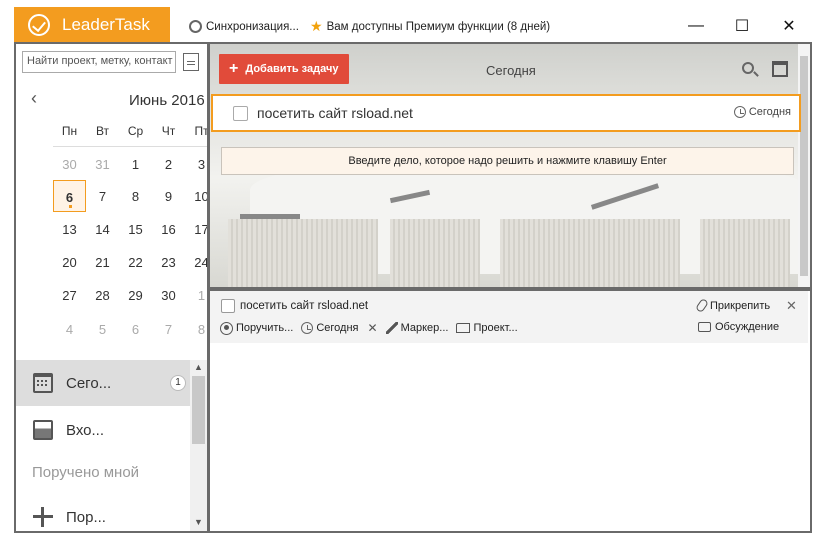  What do you see at coordinates (168, 164) in the screenshot?
I see `calendar-day: 2` at bounding box center [168, 164].